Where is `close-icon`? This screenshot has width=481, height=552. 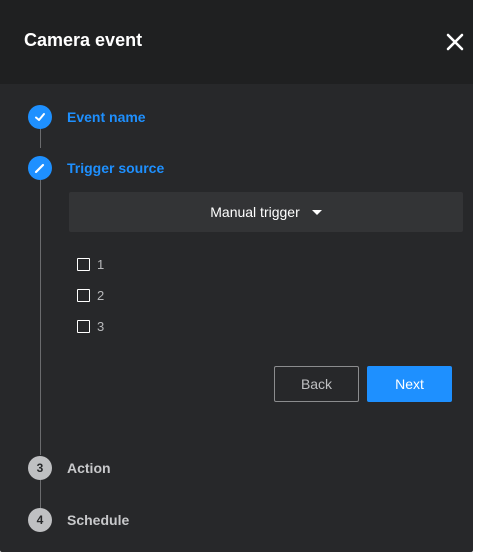
close-icon is located at coordinates (455, 42).